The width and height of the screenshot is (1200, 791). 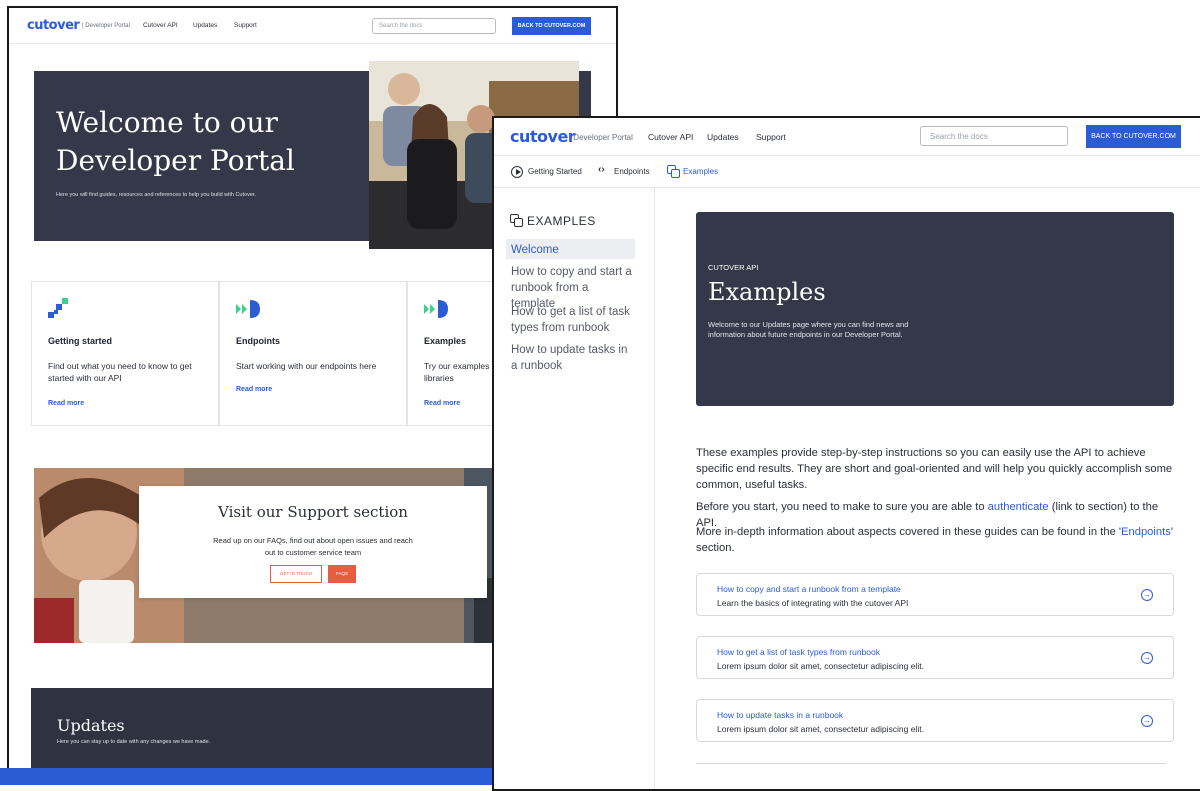 I want to click on content-divider, so click(x=931, y=763).